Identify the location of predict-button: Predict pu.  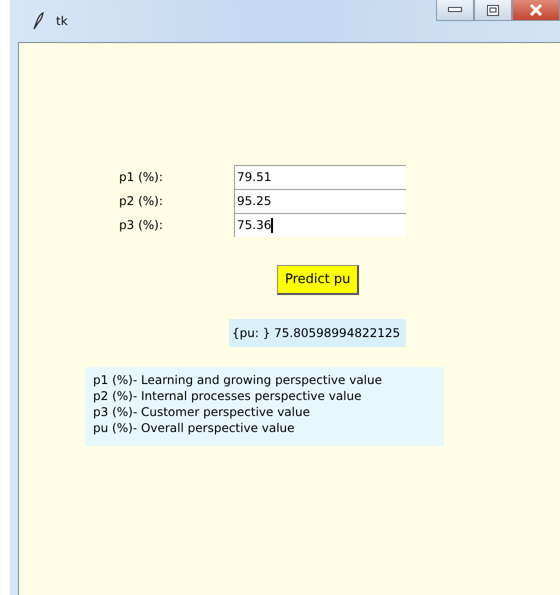
(318, 280).